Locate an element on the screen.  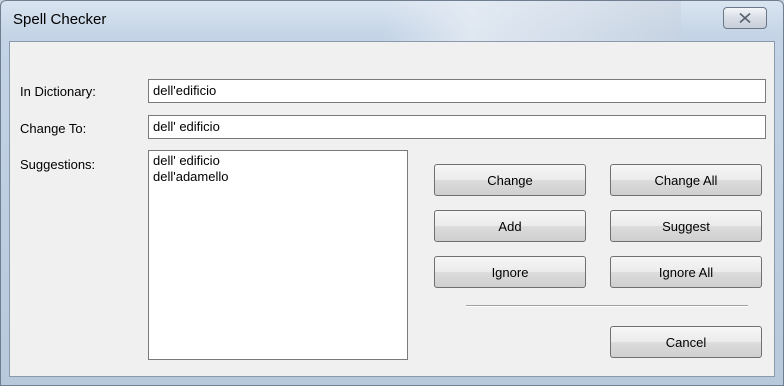
ignore-button: Ignore is located at coordinates (510, 272).